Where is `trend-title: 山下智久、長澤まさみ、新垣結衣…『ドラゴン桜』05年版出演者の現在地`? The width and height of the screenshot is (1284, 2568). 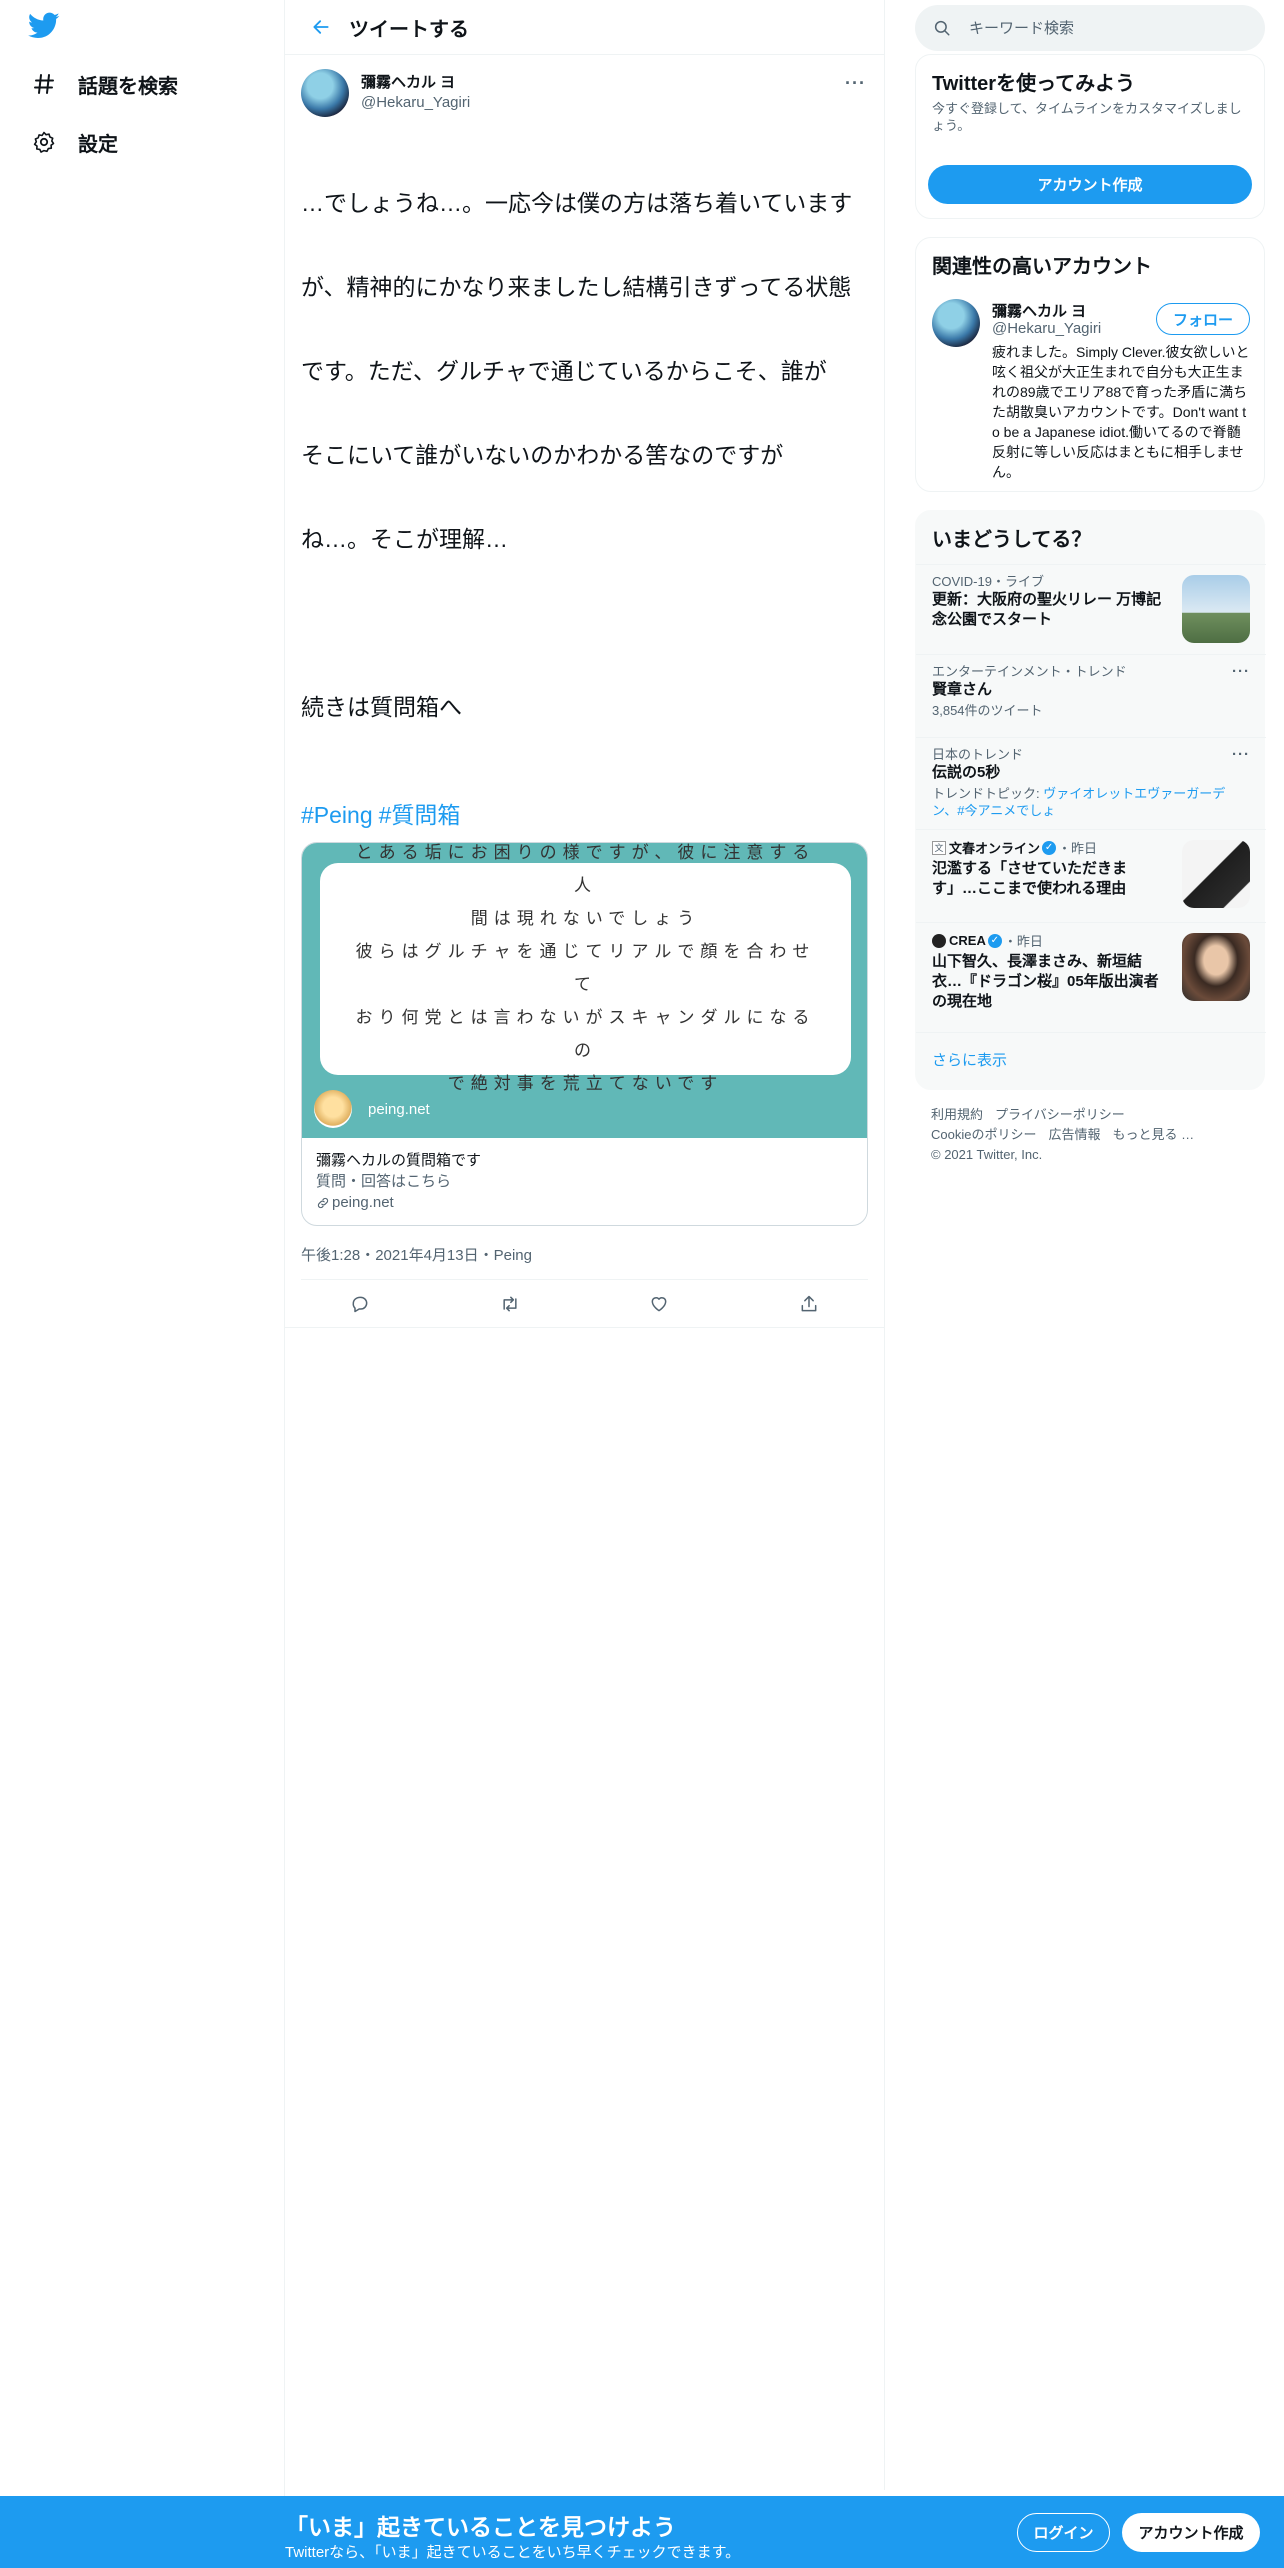 trend-title: 山下智久、長澤まさみ、新垣結衣…『ドラゴン桜』05年版出演者の現在地 is located at coordinates (1045, 981).